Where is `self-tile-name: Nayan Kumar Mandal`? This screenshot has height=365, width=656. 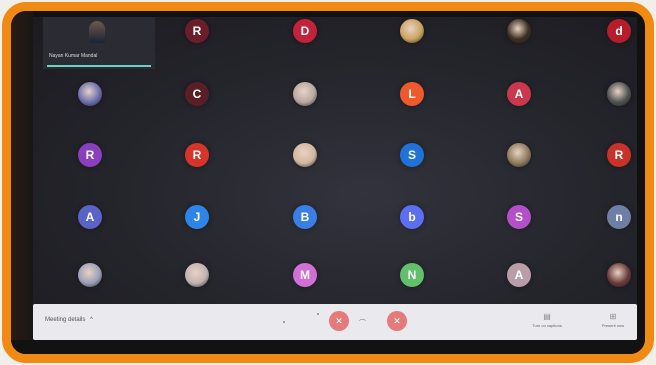
self-tile-name: Nayan Kumar Mandal is located at coordinates (73, 56).